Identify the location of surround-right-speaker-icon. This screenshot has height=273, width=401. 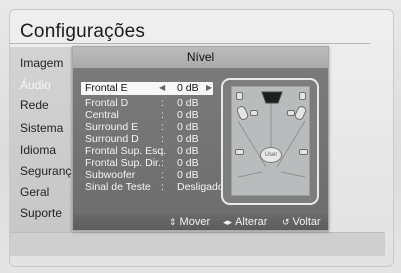
(303, 152).